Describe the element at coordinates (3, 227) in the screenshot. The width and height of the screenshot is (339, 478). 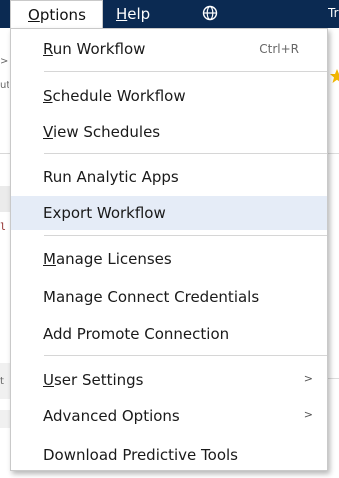
I see `bg-fragment-3: l` at that location.